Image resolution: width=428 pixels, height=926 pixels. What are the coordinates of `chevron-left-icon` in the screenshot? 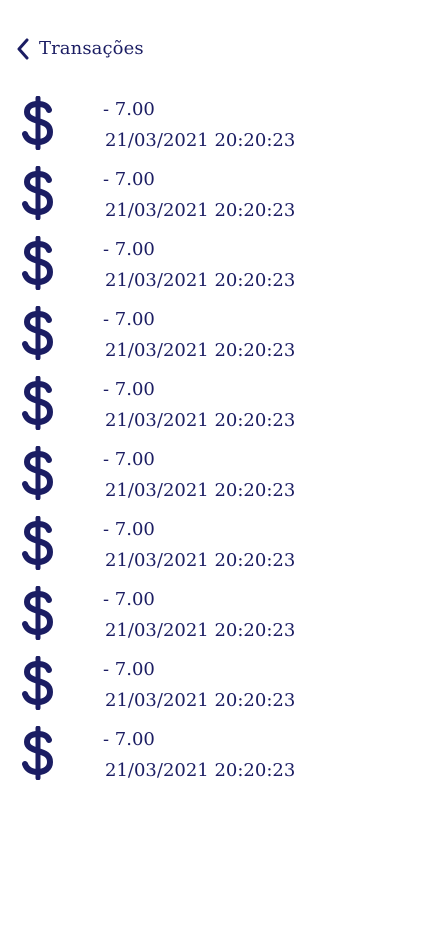 It's located at (23, 49).